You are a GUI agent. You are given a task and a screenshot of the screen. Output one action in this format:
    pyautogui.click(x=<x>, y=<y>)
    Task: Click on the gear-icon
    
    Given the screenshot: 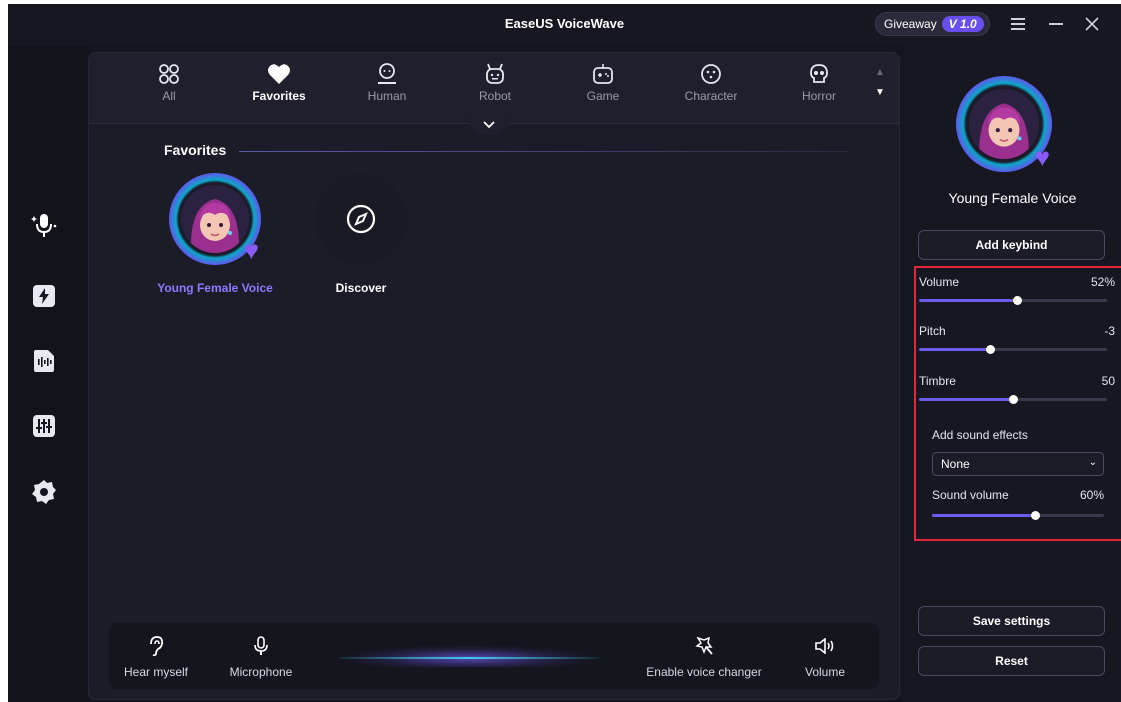 What is the action you would take?
    pyautogui.click(x=44, y=492)
    